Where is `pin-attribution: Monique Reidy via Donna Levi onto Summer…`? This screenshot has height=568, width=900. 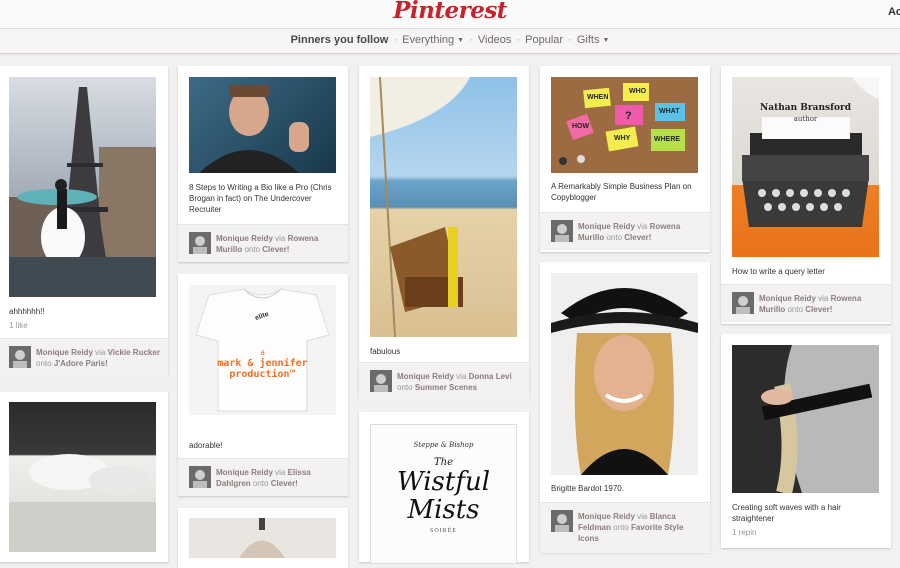 pin-attribution: Monique Reidy via Donna Levi onto Summer… is located at coordinates (444, 381).